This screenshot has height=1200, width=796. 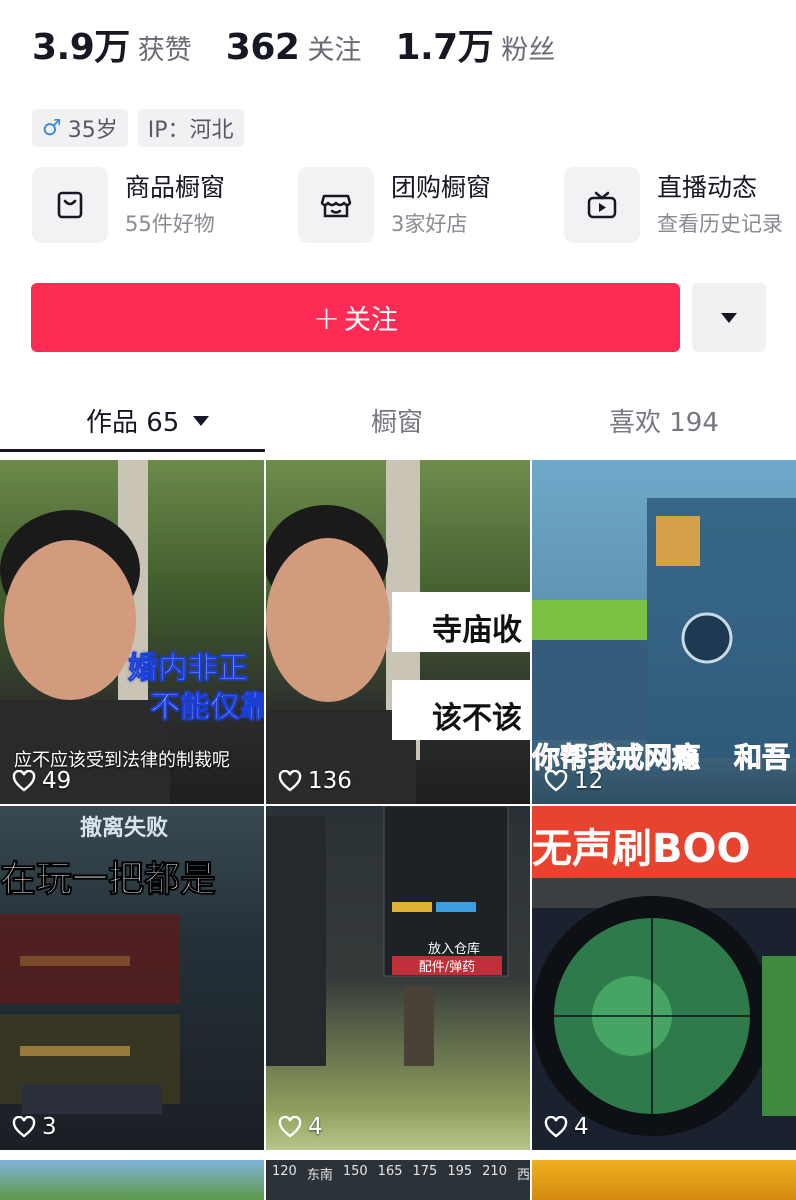 I want to click on video-caption: 该不该, so click(x=477, y=718).